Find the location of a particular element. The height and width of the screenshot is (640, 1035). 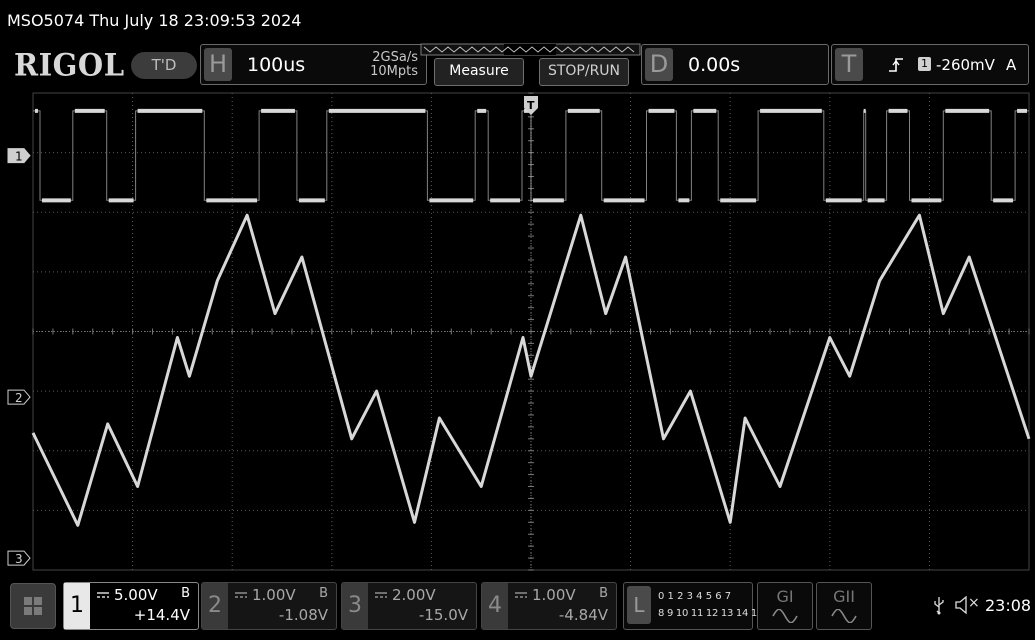

channel-number: 1 is located at coordinates (77, 606).